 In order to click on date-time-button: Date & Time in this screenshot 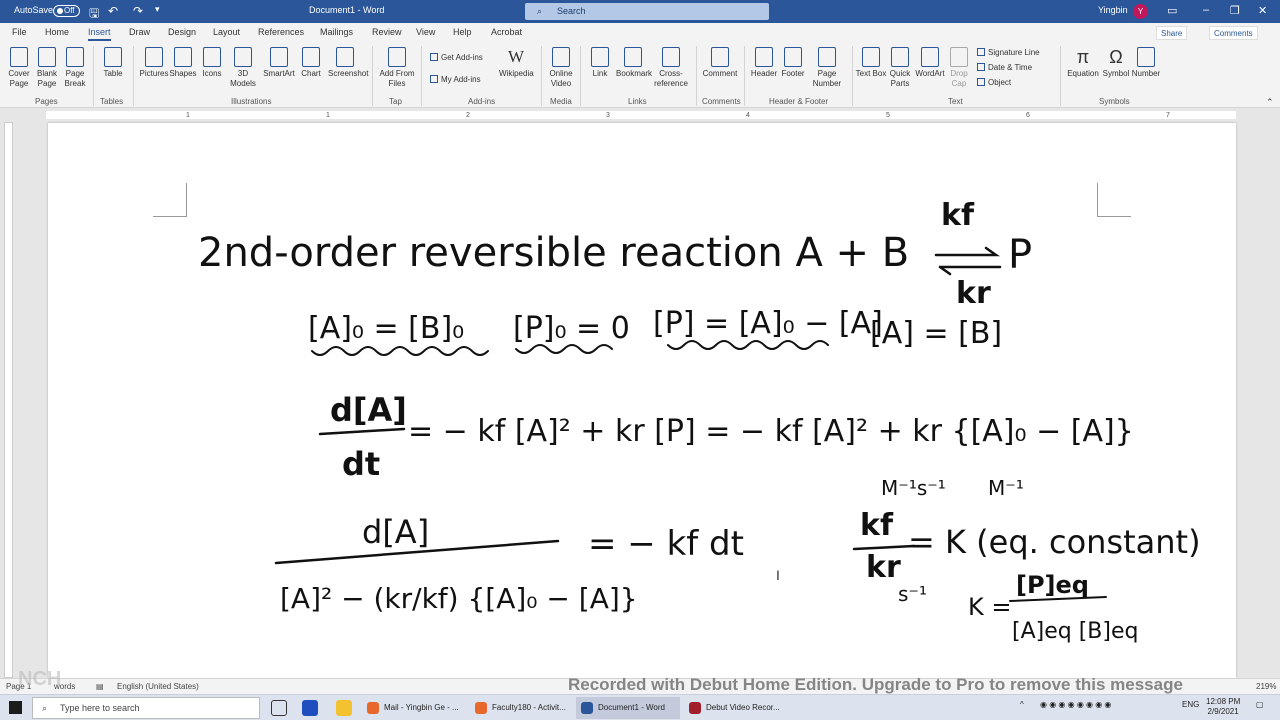, I will do `click(1004, 67)`.